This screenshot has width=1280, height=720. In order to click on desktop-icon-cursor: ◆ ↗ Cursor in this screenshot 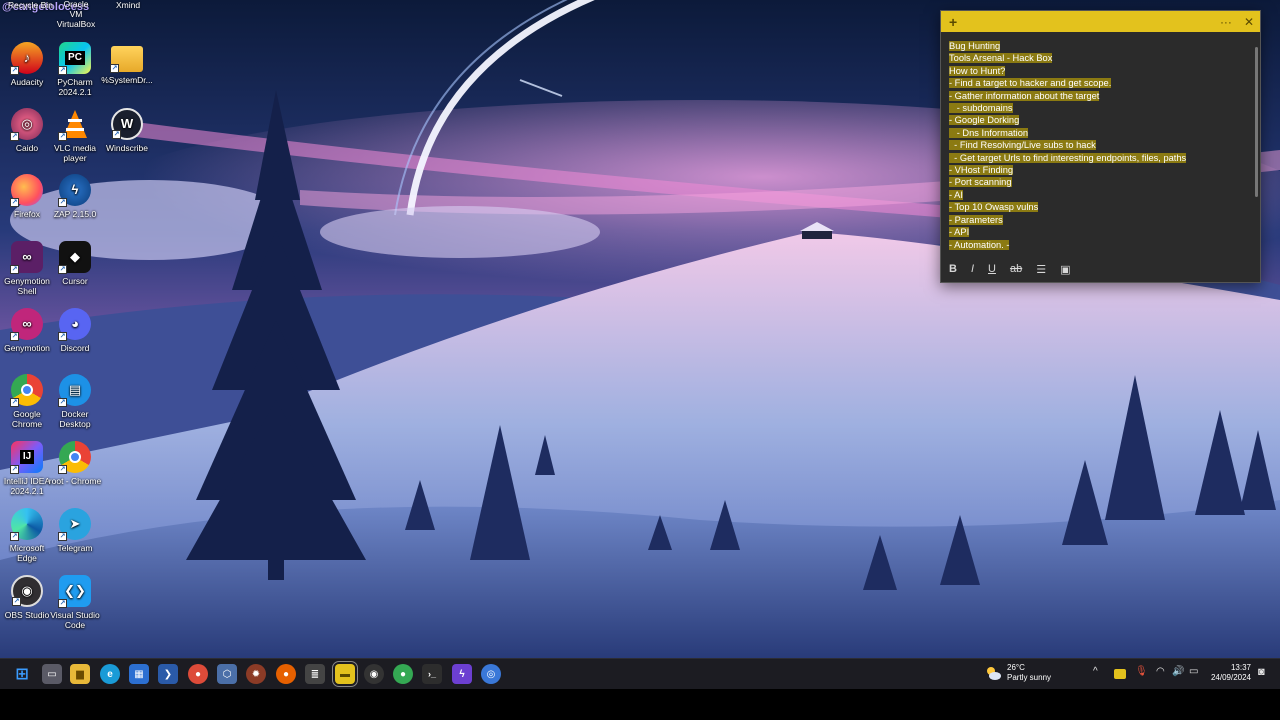, I will do `click(75, 263)`.